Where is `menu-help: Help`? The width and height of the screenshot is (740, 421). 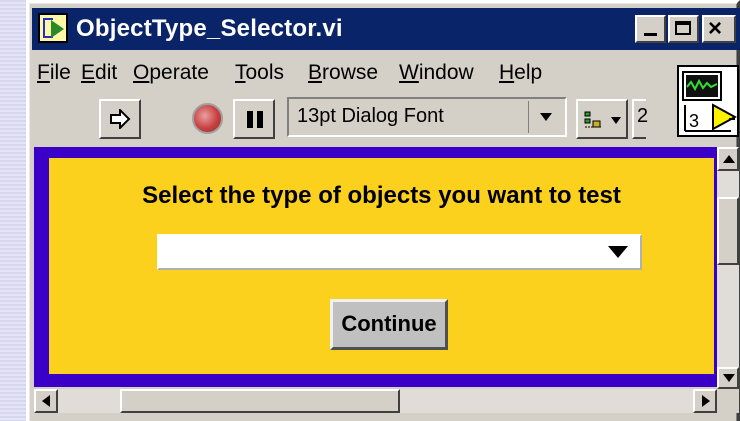 menu-help: Help is located at coordinates (520, 73).